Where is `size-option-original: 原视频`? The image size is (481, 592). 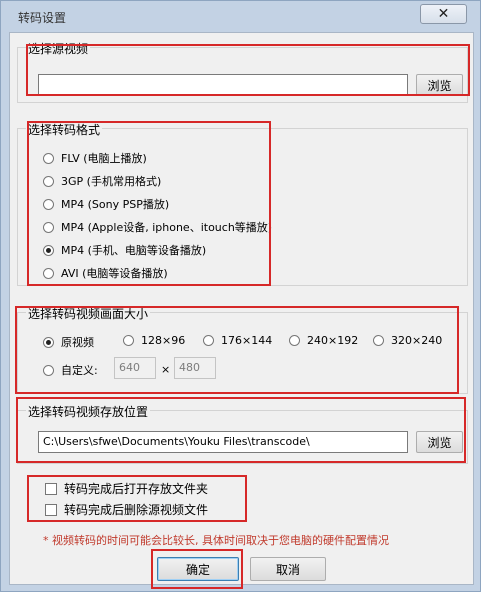 size-option-original: 原视频 is located at coordinates (68, 342).